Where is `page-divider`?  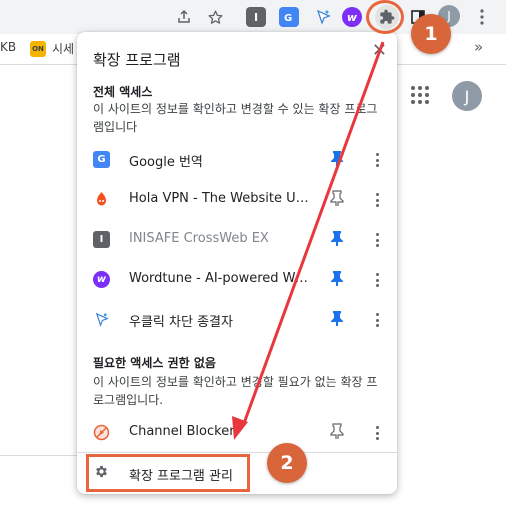
page-divider is located at coordinates (40, 455).